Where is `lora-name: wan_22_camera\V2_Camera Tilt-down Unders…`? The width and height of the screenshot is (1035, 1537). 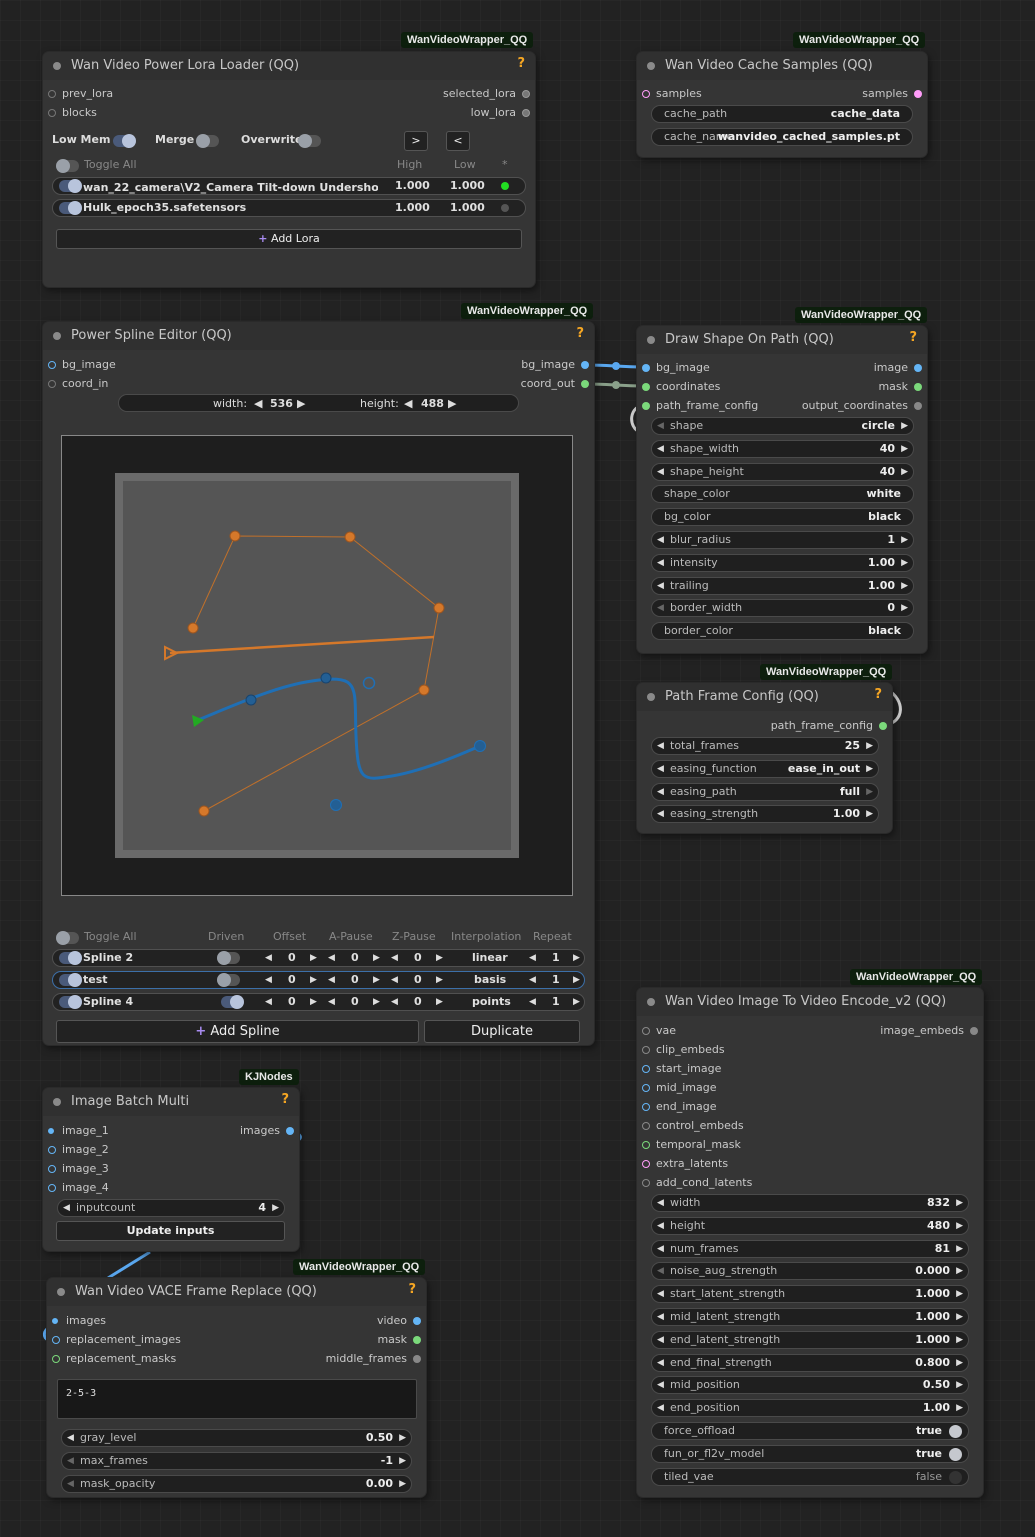
lora-name: wan_22_camera\V2_Camera Tilt-down Unders… is located at coordinates (230, 187).